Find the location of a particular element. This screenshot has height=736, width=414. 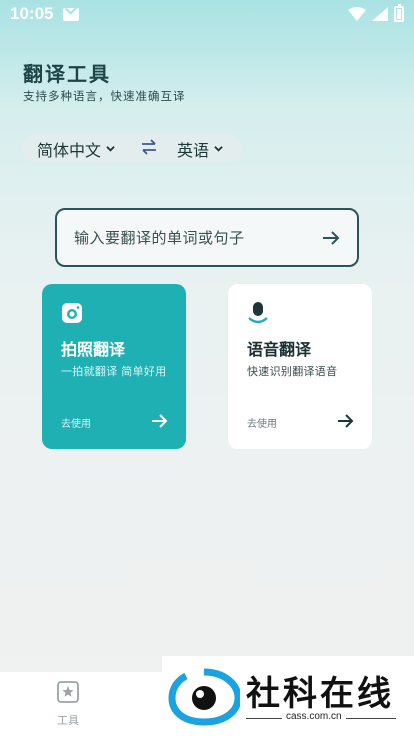

watermark-logo is located at coordinates (204, 697).